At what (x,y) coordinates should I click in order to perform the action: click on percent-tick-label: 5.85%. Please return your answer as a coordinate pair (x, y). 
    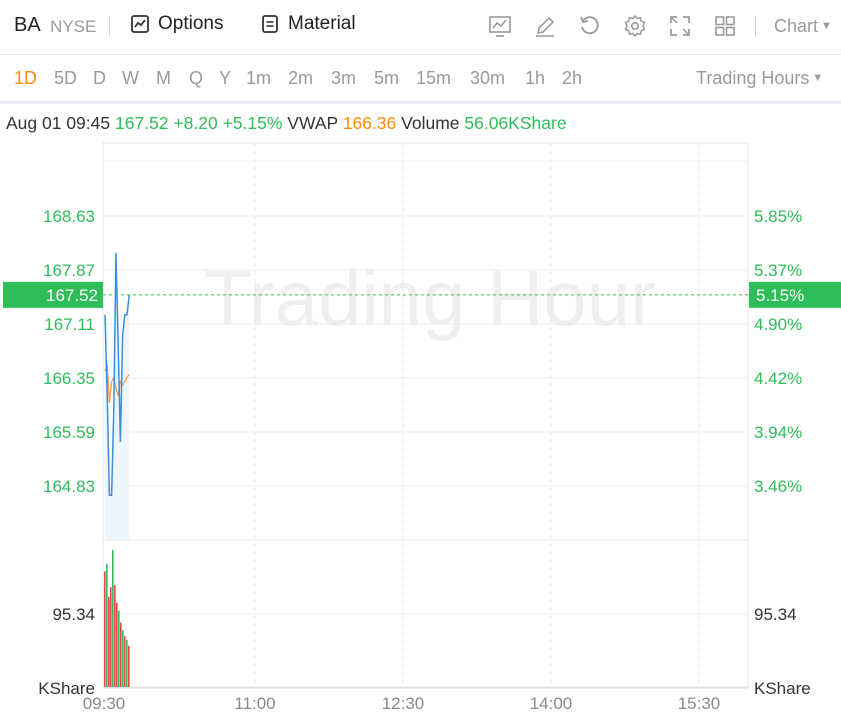
    Looking at the image, I should click on (778, 216).